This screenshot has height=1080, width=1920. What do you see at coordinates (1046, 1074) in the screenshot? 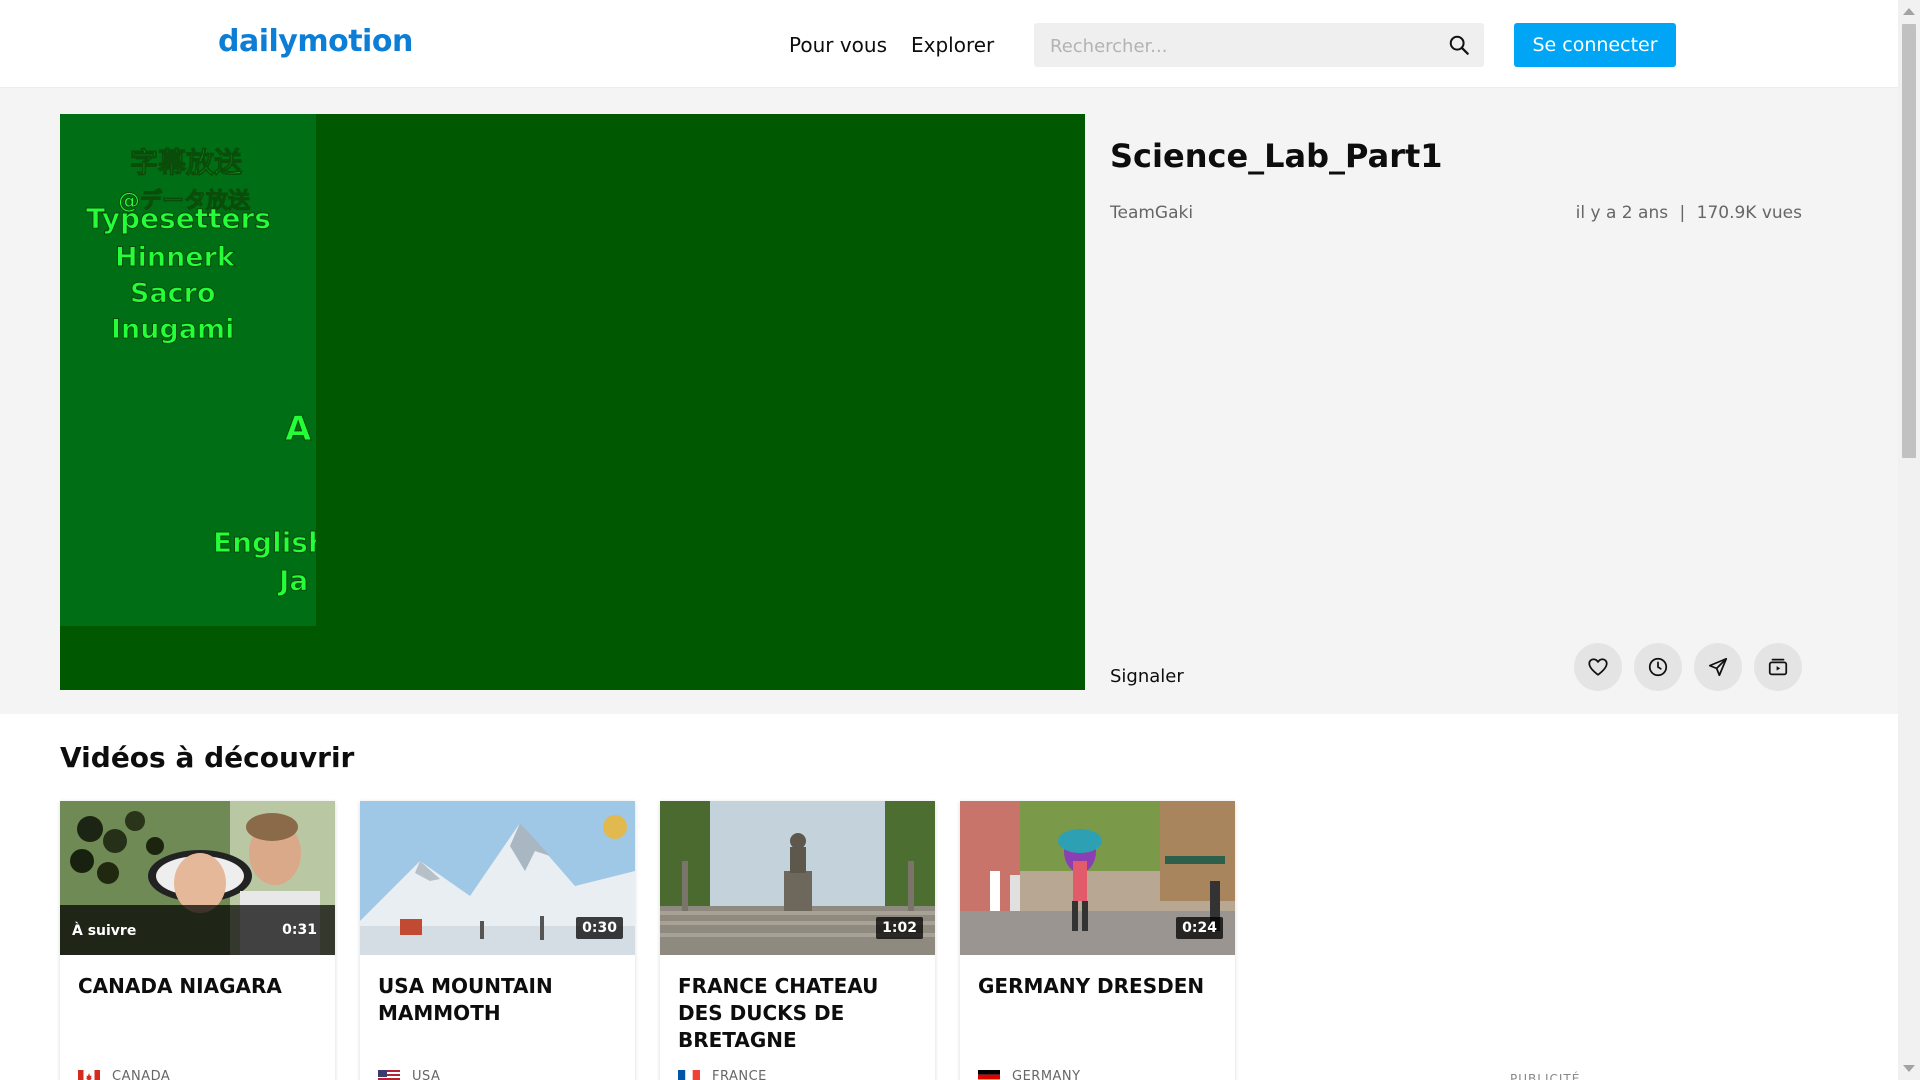
I see `country-label: GERMANY` at bounding box center [1046, 1074].